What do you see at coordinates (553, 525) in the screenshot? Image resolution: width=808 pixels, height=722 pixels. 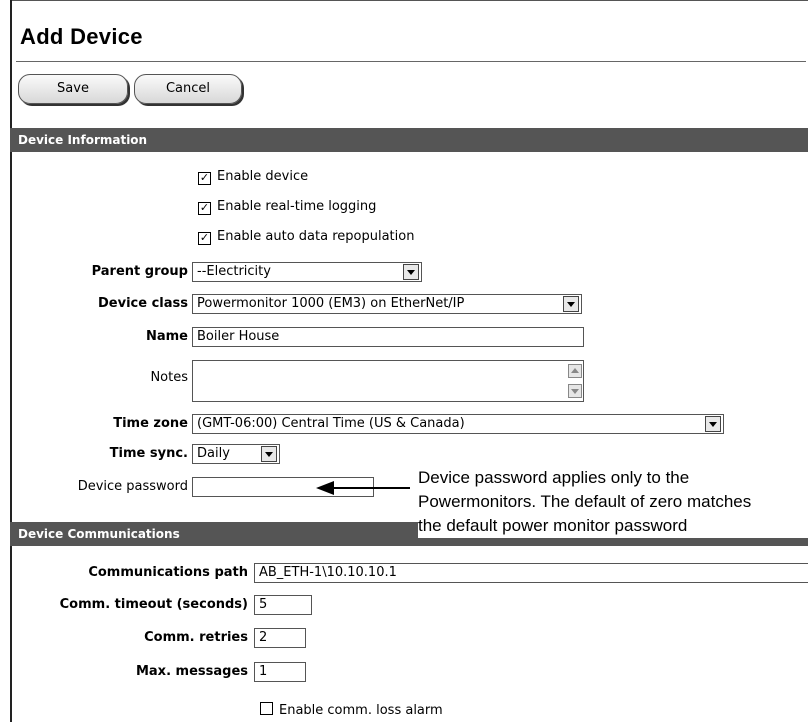 I see `annotation-line-3: the default power monitor password` at bounding box center [553, 525].